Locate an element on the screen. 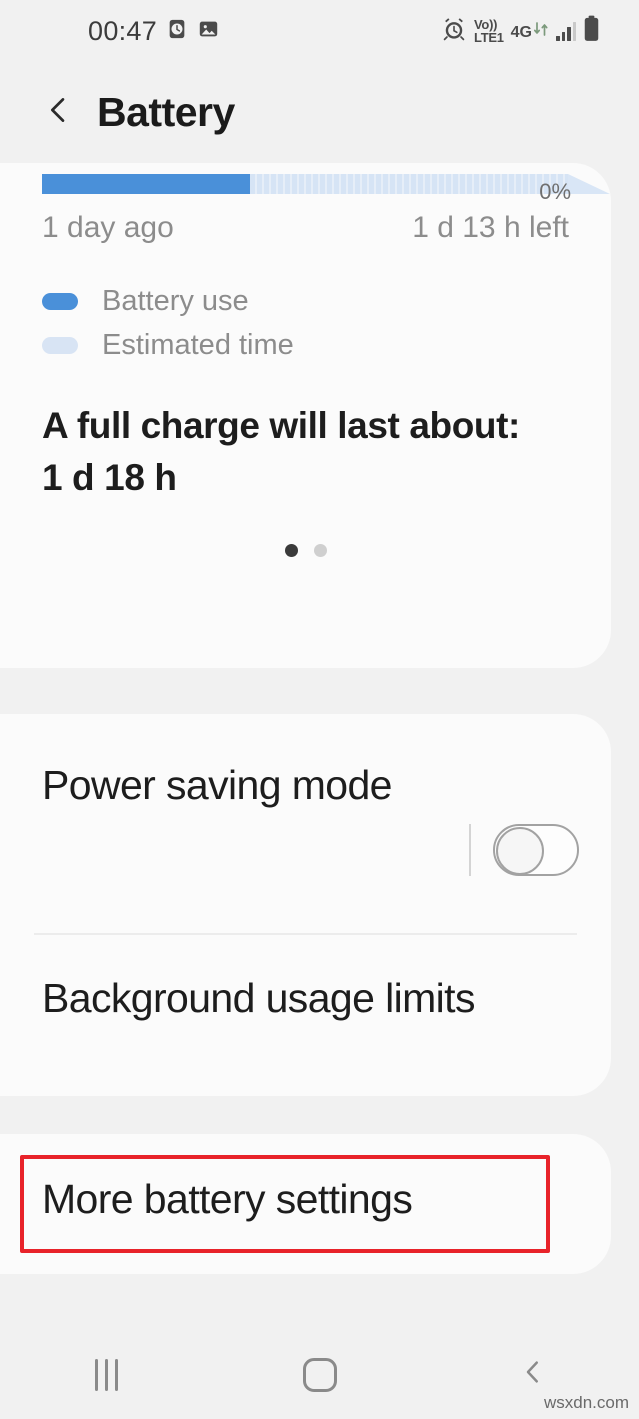 The width and height of the screenshot is (639, 1419). legend-swatch-lightblue-icon is located at coordinates (60, 345).